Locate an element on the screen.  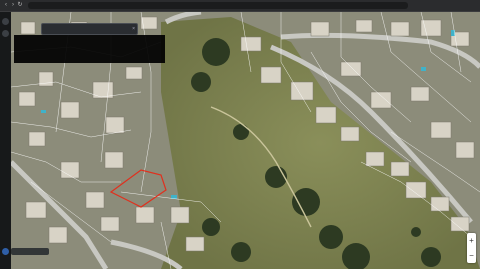
menu-icon is located at coordinates (5, 21).